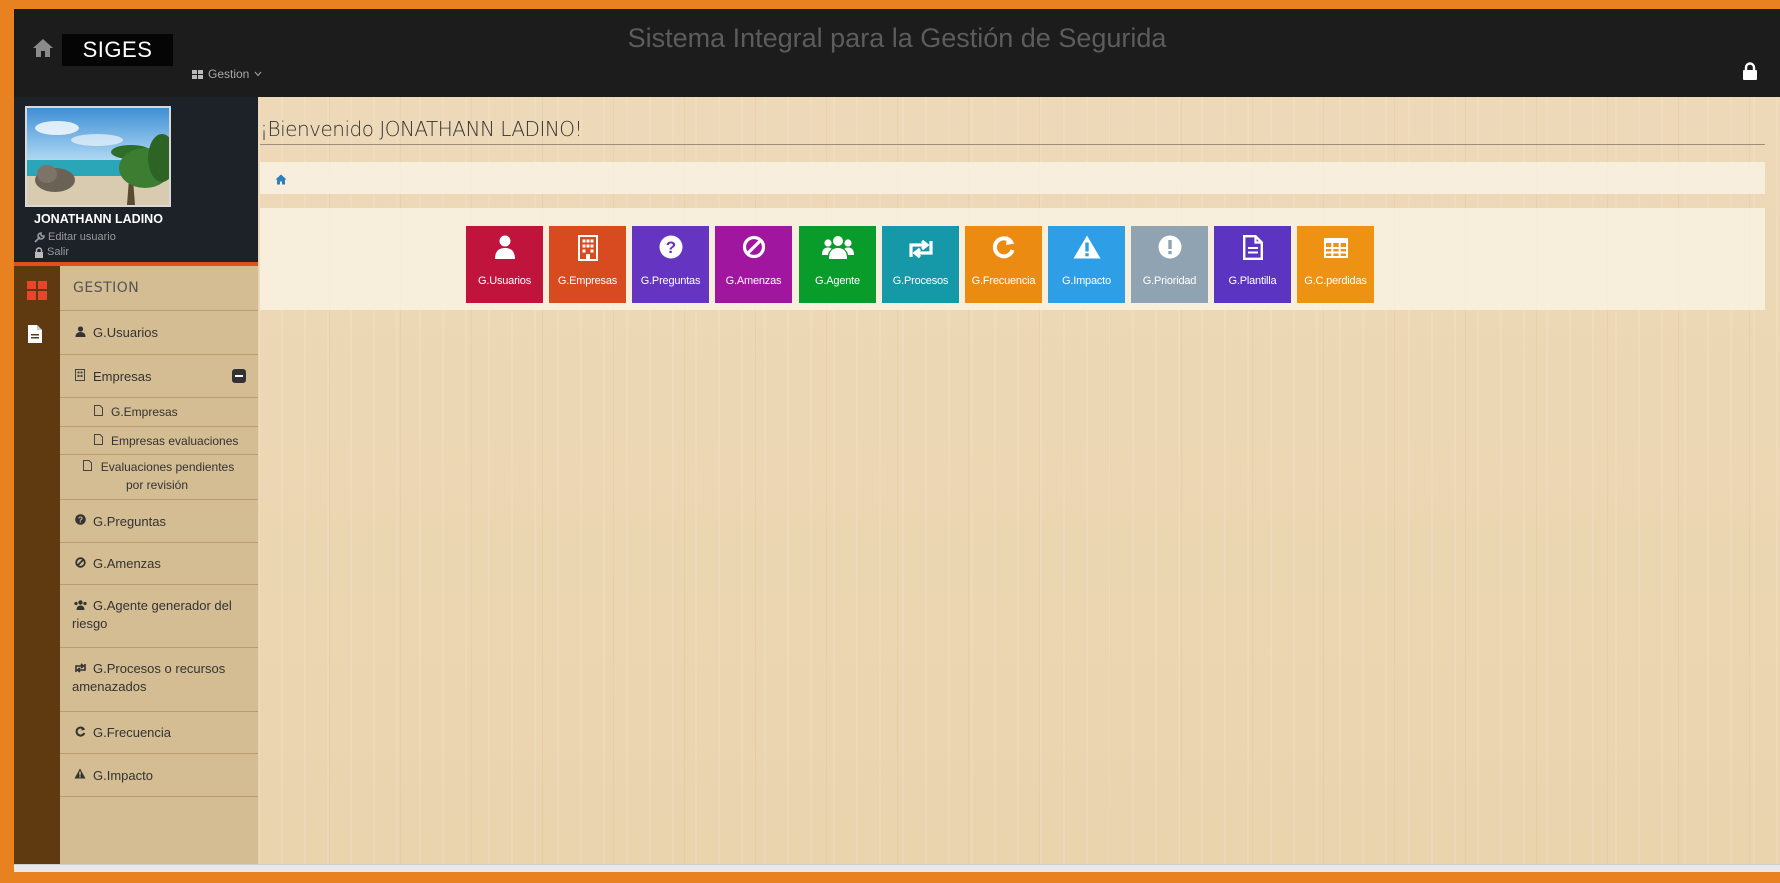 This screenshot has width=1780, height=883. I want to click on sidebar-item-label: G.Empresas, so click(144, 412).